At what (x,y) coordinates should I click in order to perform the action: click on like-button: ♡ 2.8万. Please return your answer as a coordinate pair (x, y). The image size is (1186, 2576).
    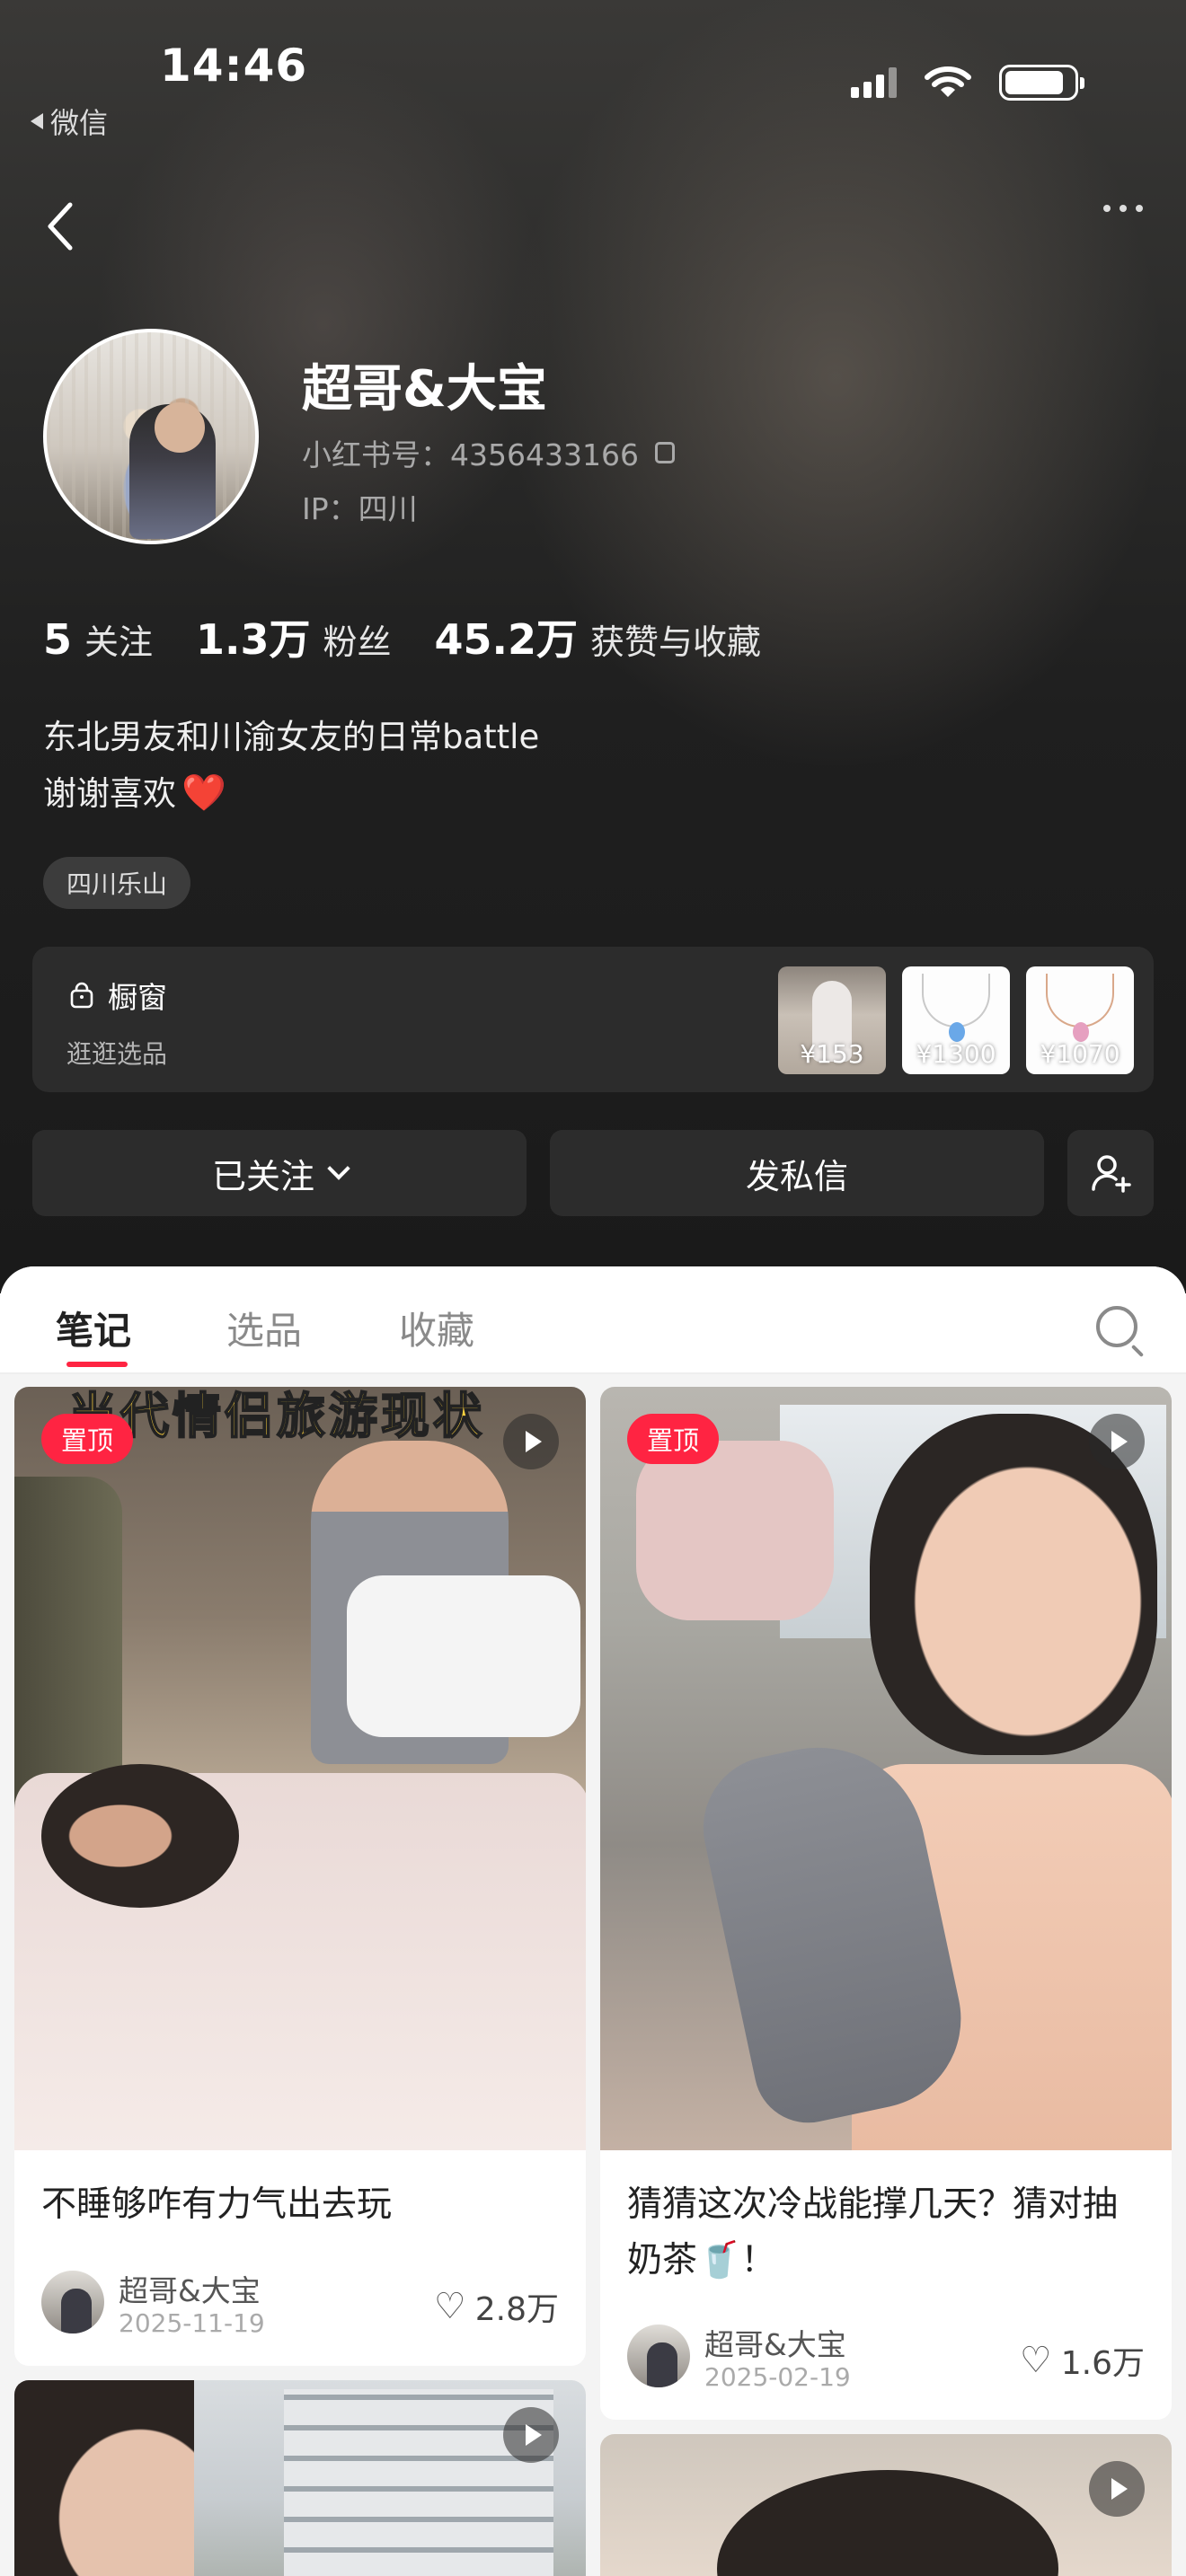
    Looking at the image, I should click on (496, 2306).